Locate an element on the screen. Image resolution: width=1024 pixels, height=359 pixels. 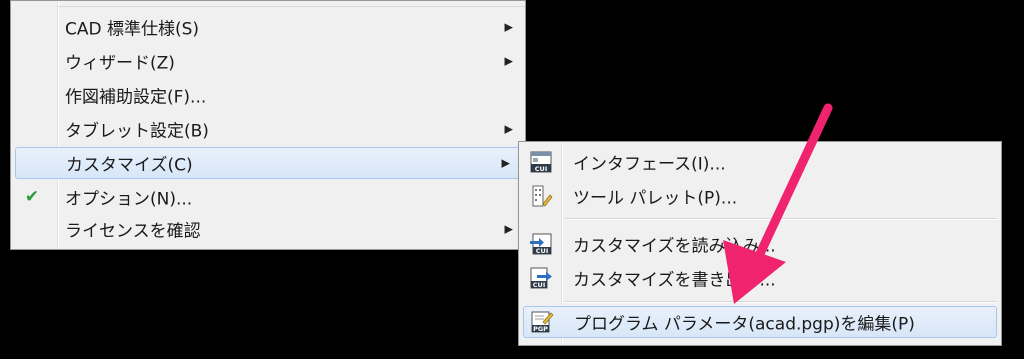
menu-item-edit-program-parameters: PGP プログラム パラメータ(acad.pgp)を編集(P) is located at coordinates (760, 322).